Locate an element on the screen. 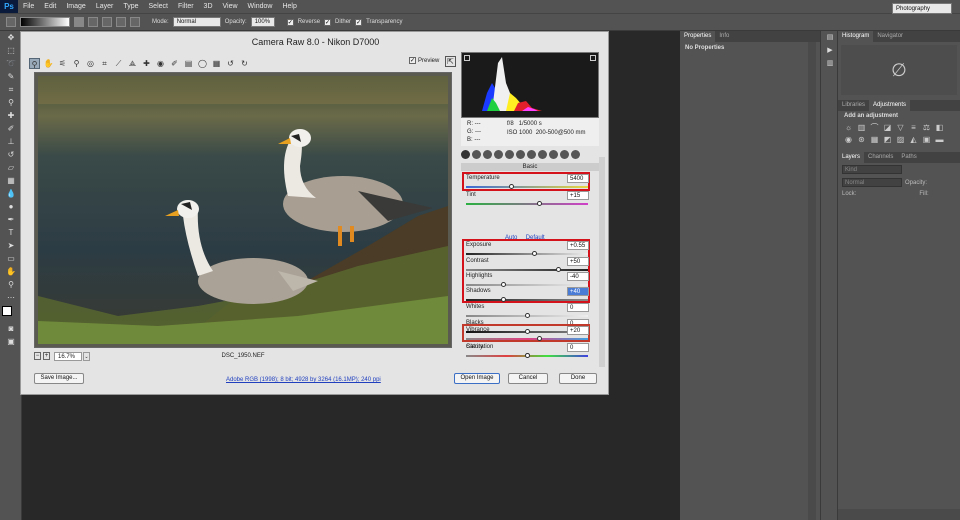  menu-view: View is located at coordinates (230, 6).